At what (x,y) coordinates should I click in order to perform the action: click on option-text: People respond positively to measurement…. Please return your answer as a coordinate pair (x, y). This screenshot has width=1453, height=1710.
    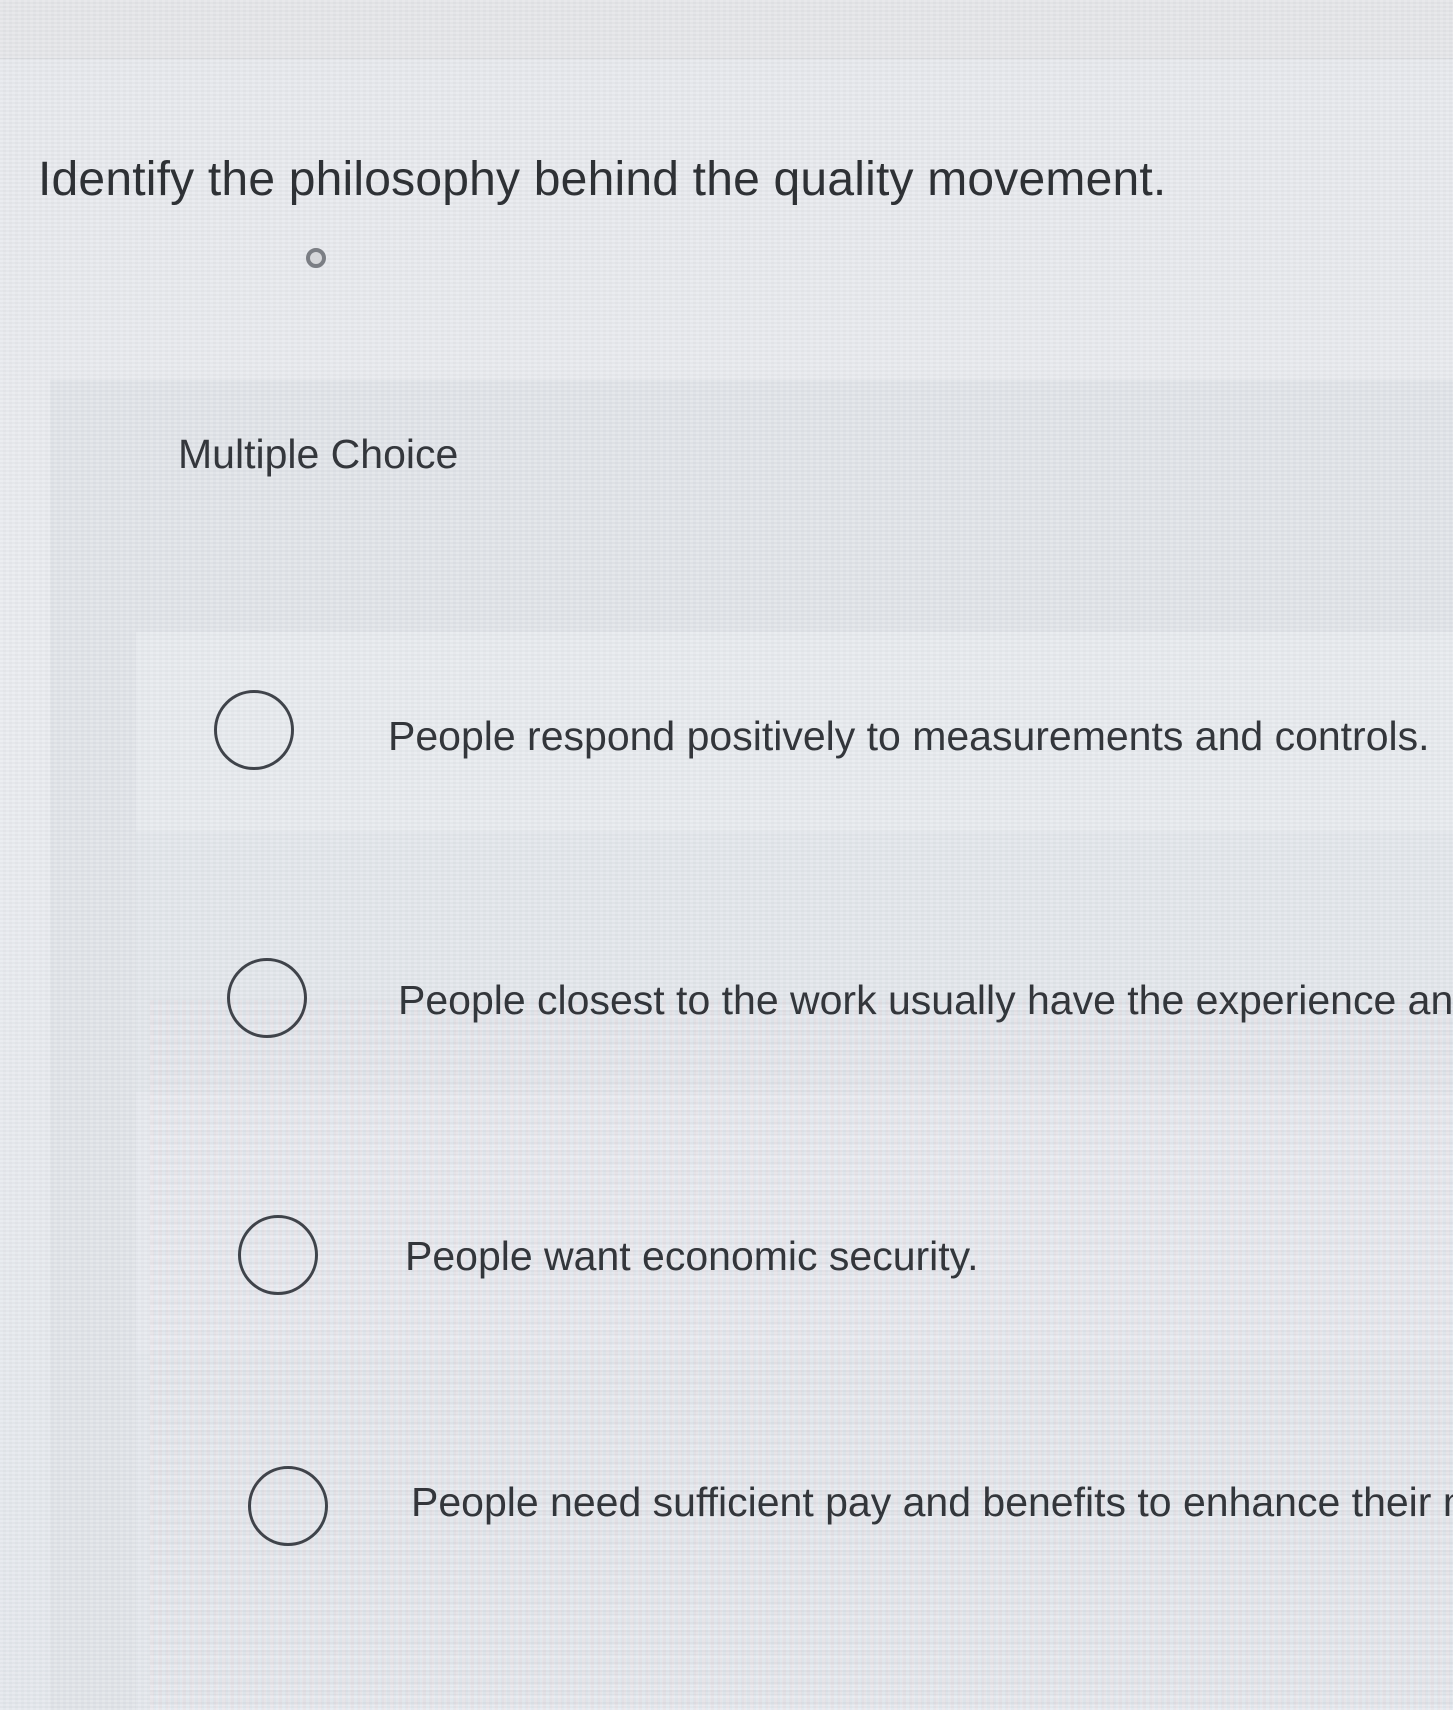
    Looking at the image, I should click on (909, 736).